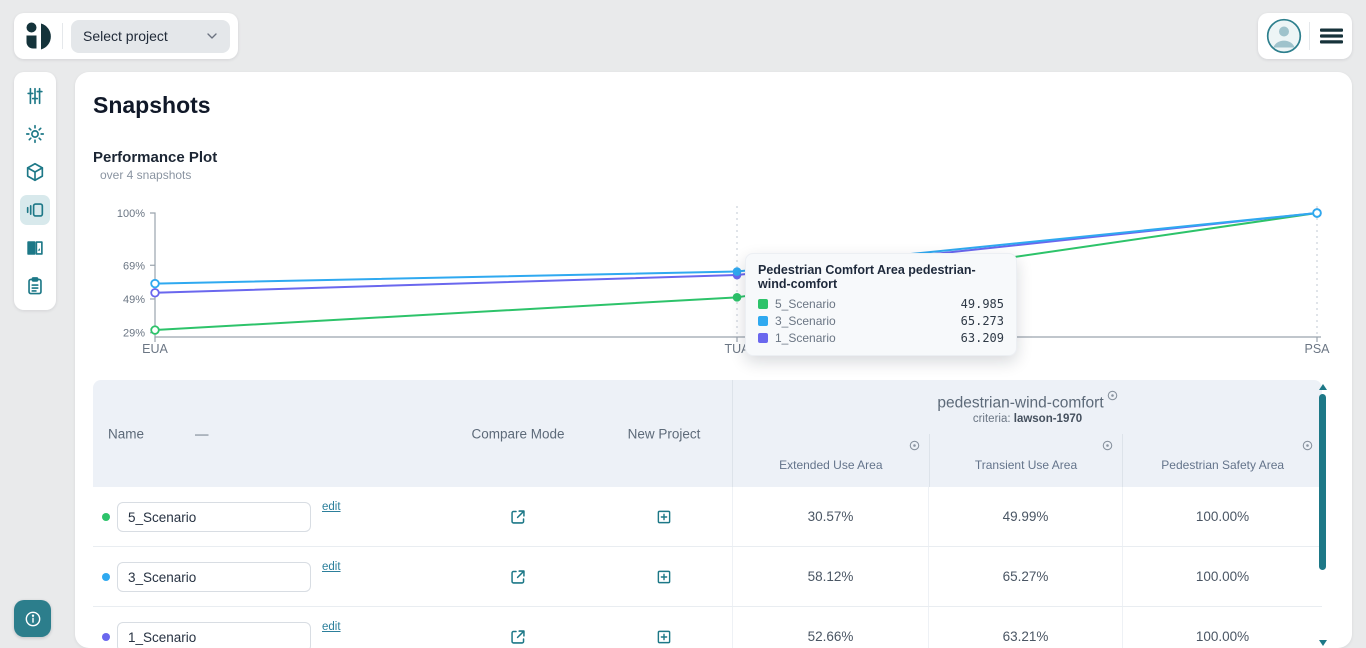 Image resolution: width=1366 pixels, height=648 pixels. Describe the element at coordinates (134, 334) in the screenshot. I see `y-tick-label: 29%` at that location.